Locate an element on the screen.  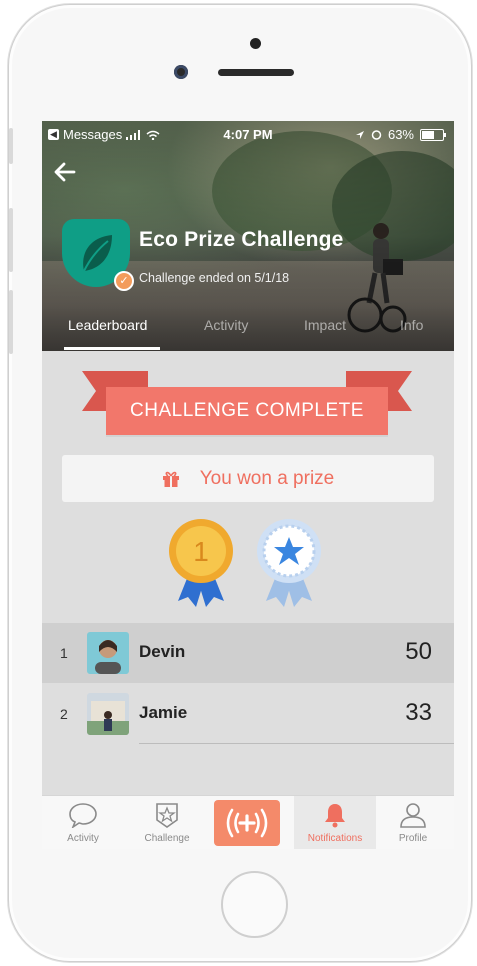
tab-activity: Activity is located at coordinates (226, 325).